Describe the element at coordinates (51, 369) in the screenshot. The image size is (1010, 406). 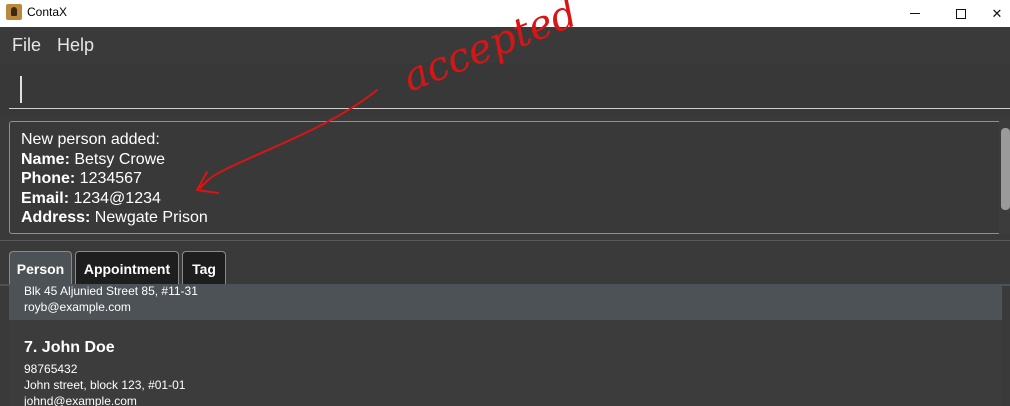
I see `person-phone: 98765432` at that location.